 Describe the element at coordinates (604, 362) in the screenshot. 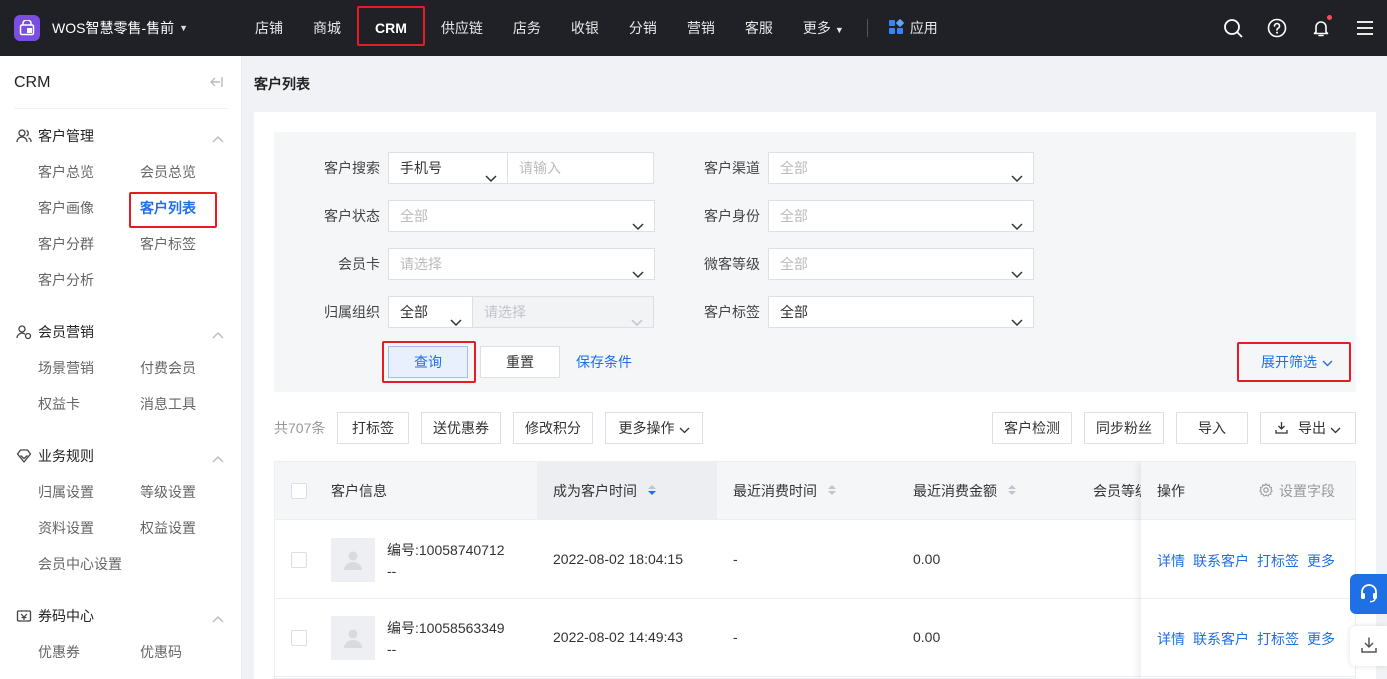

I see `save-conditions-link: 保存条件` at that location.